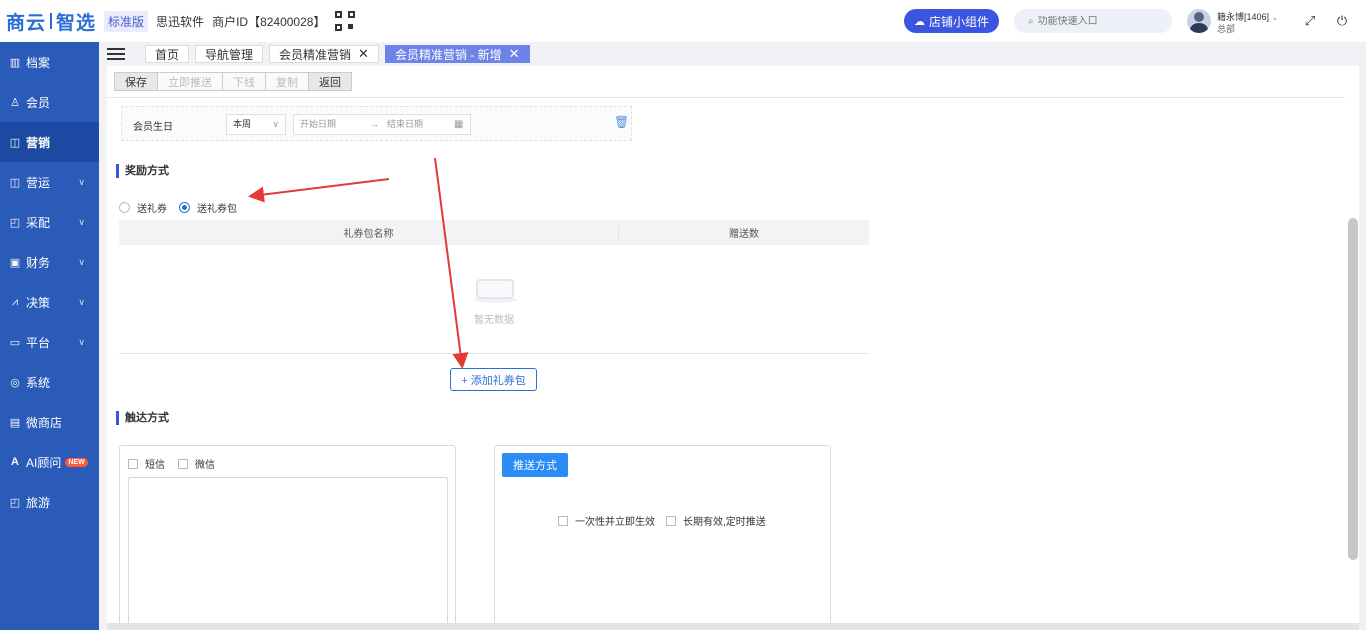 The height and width of the screenshot is (630, 1366). What do you see at coordinates (726, 97) in the screenshot?
I see `toolbar-divider` at bounding box center [726, 97].